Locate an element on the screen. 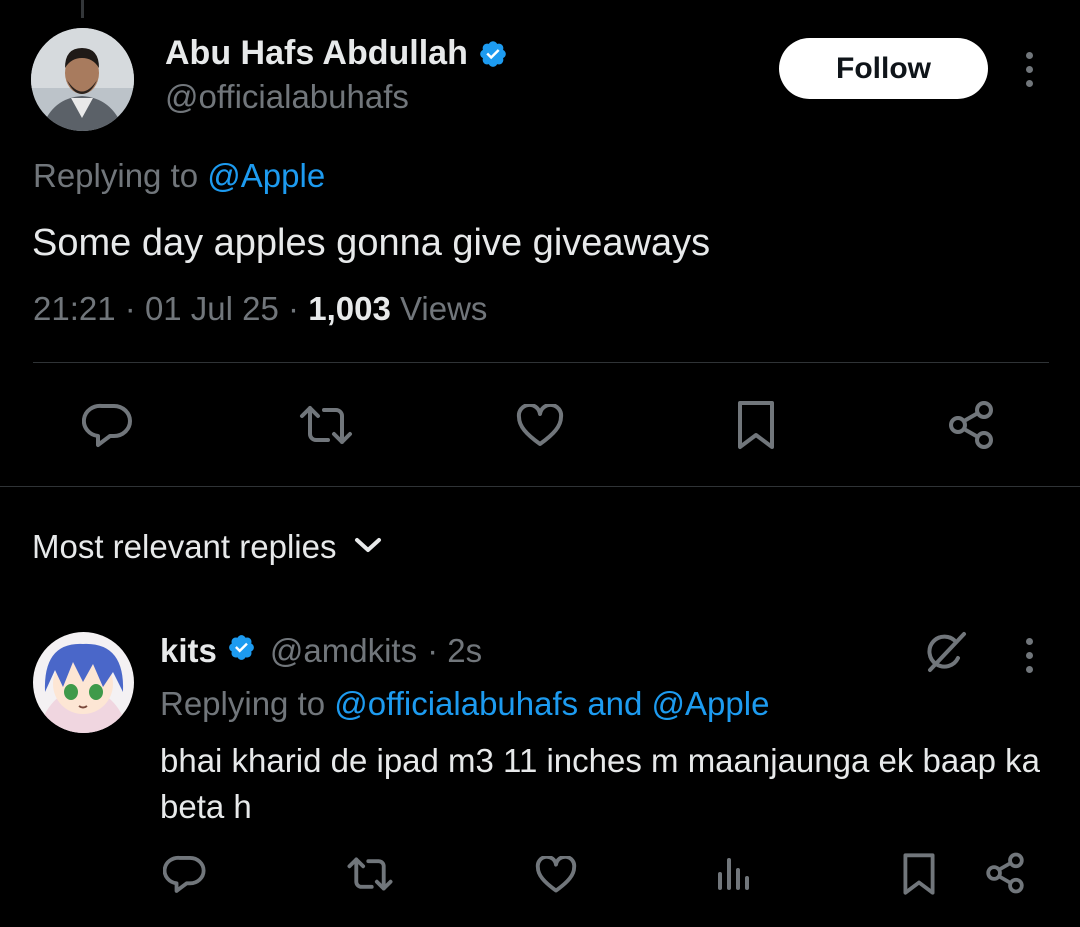  section-divider is located at coordinates (540, 486).